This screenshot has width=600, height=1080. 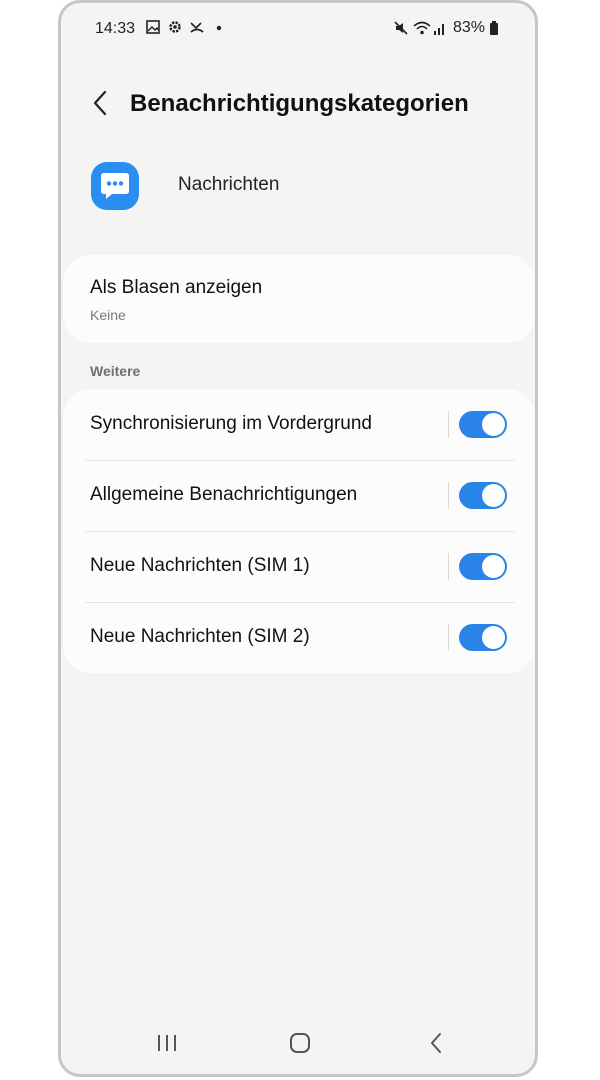 I want to click on battery-percent: 83%, so click(x=468, y=27).